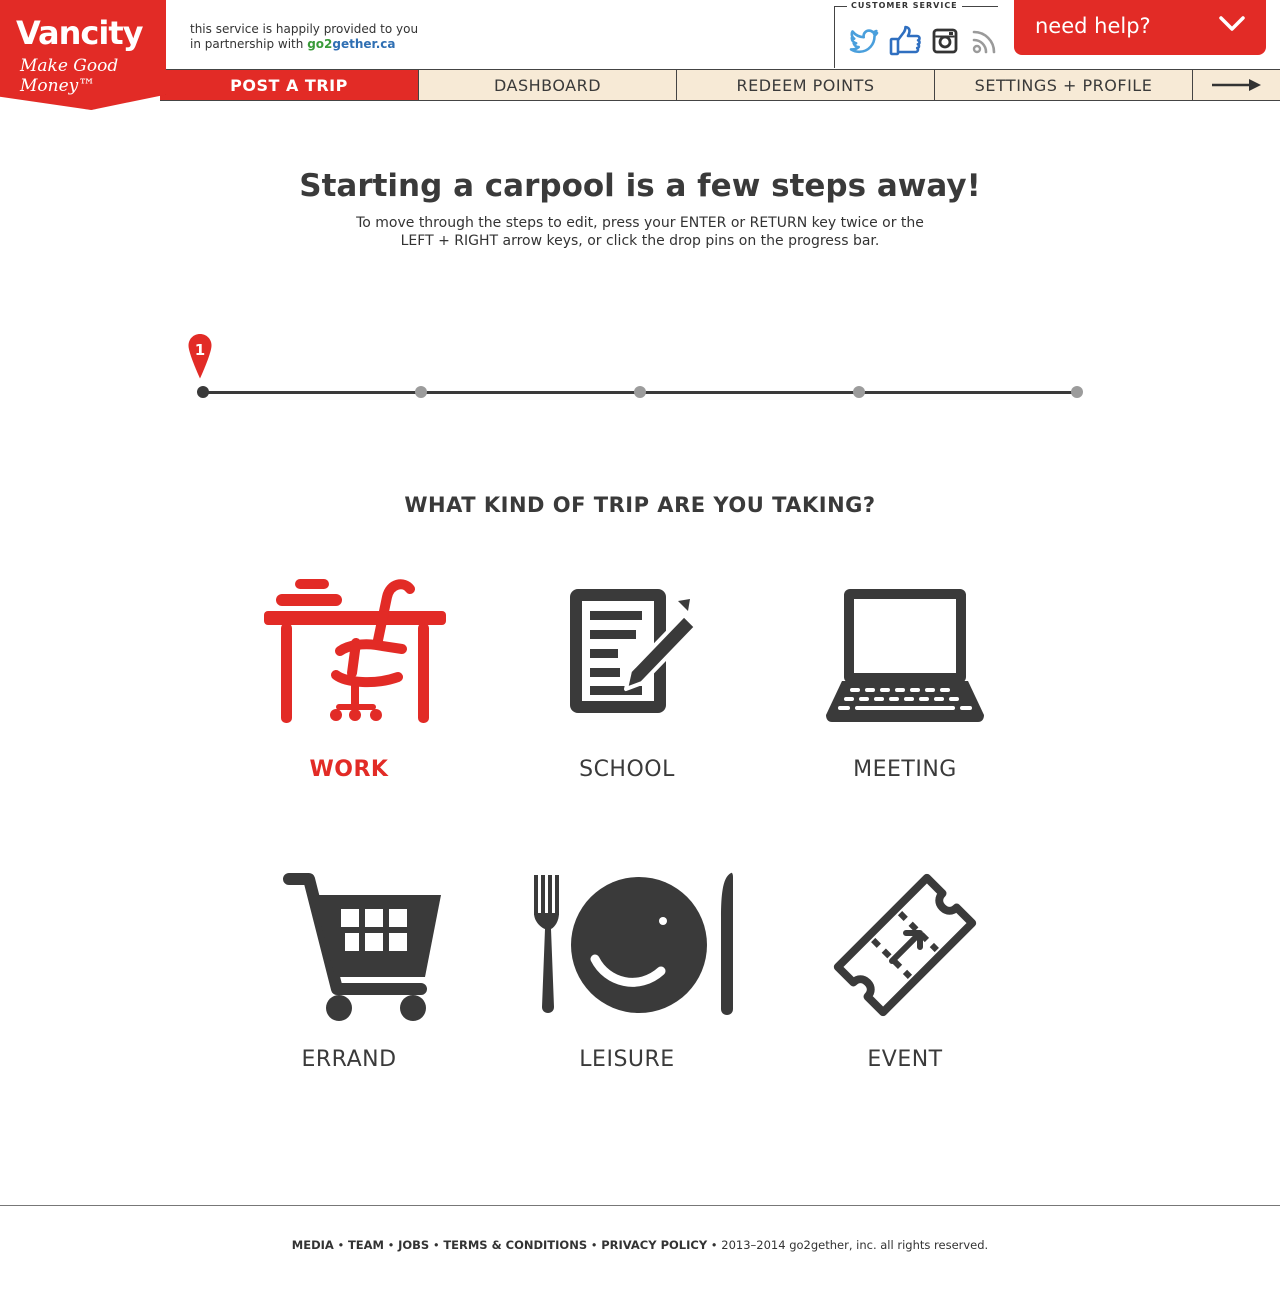  Describe the element at coordinates (905, 769) in the screenshot. I see `trip-option-label: MEETING` at that location.